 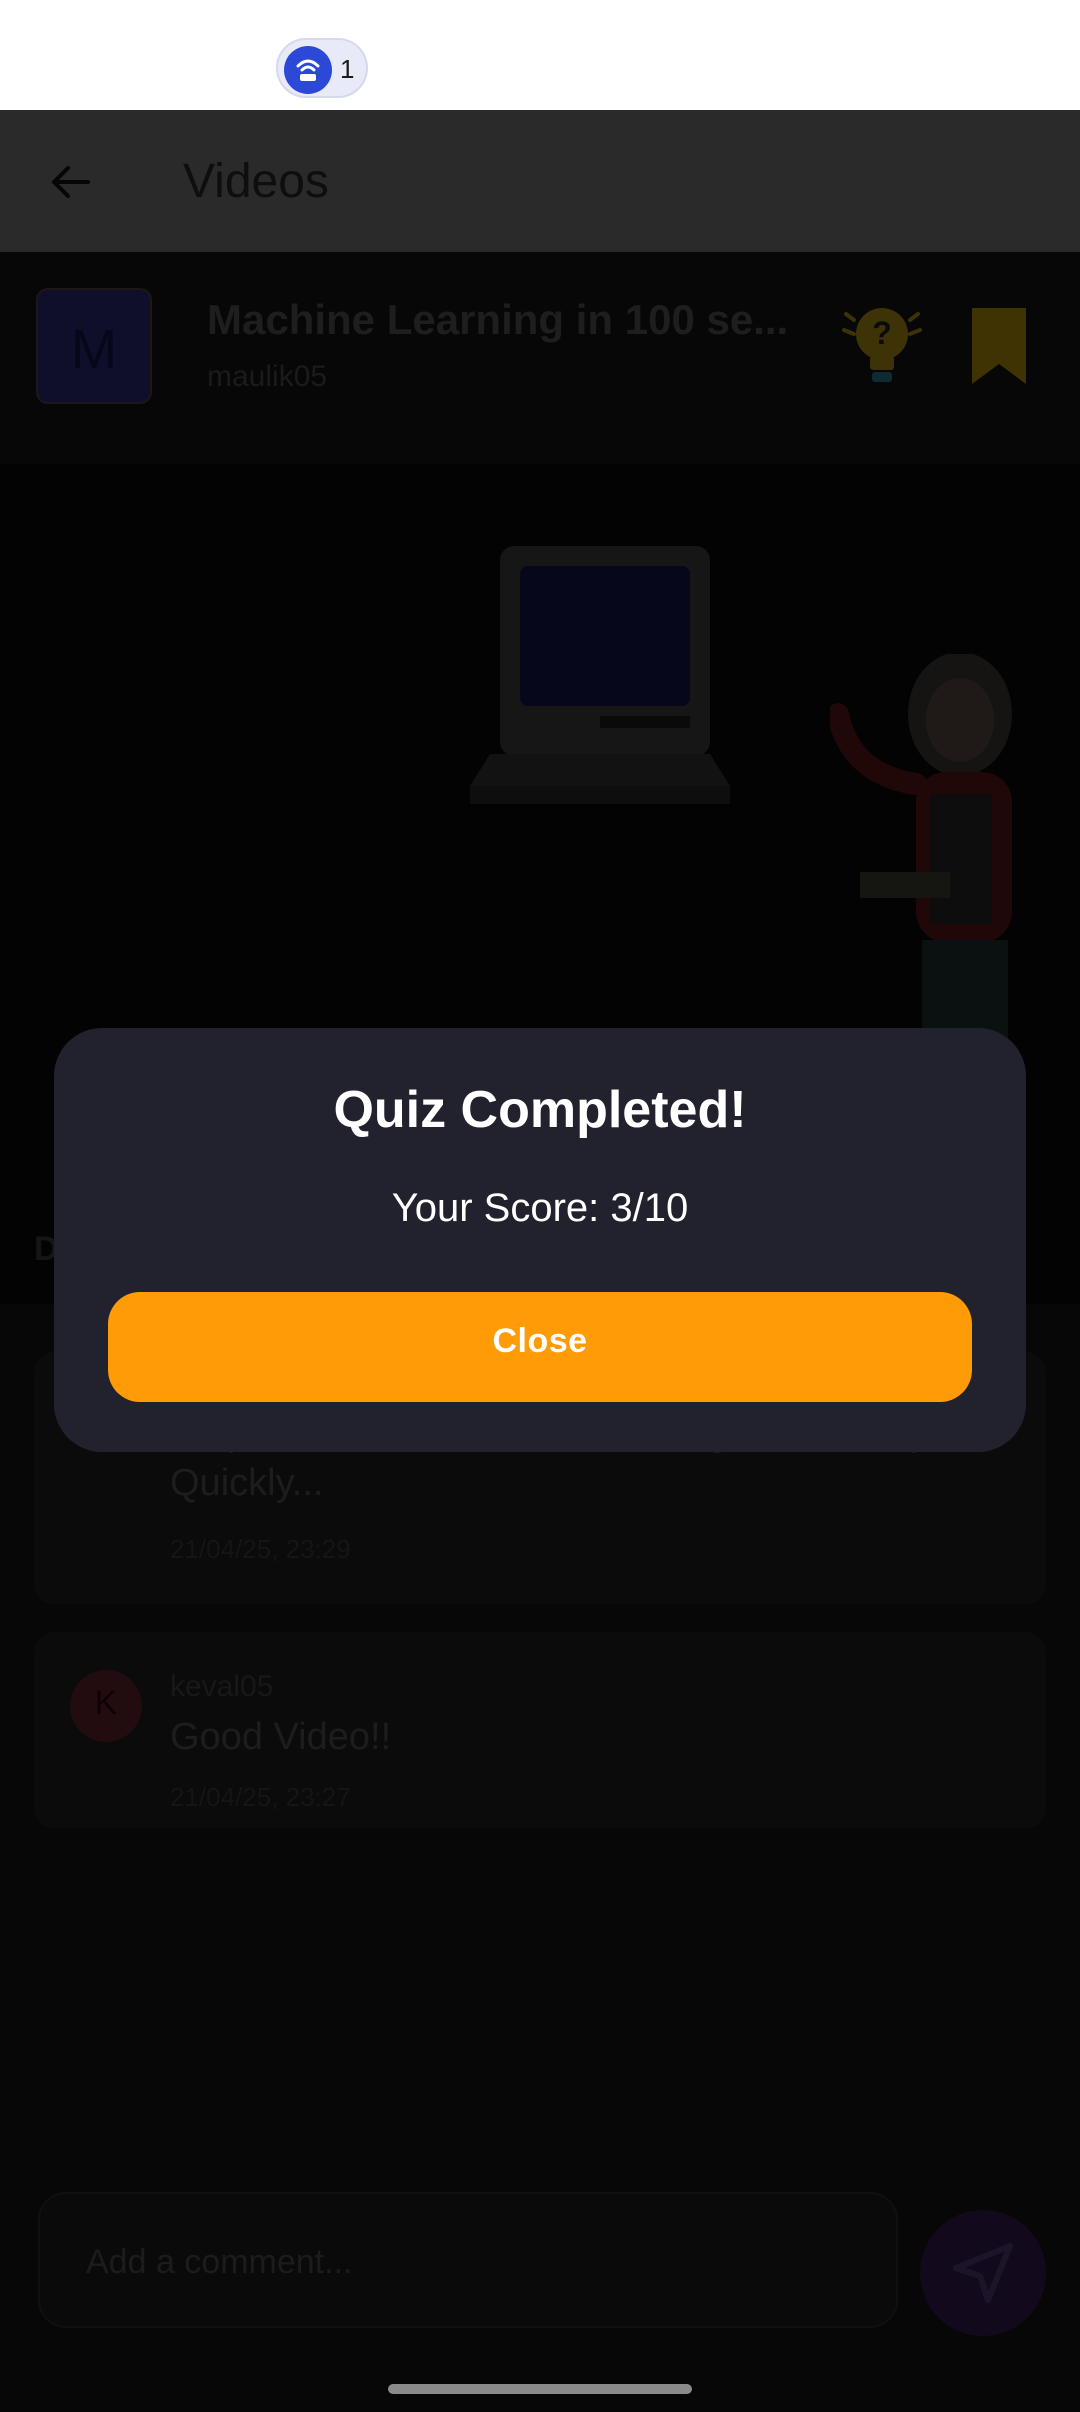 I want to click on send-button, so click(x=983, y=2273).